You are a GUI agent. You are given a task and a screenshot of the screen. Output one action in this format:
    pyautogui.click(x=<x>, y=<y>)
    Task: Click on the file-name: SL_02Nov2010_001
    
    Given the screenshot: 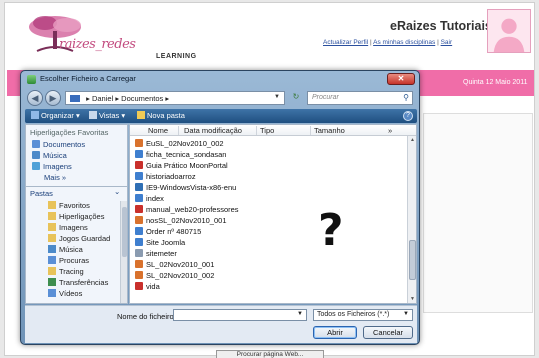 What is the action you would take?
    pyautogui.click(x=180, y=264)
    